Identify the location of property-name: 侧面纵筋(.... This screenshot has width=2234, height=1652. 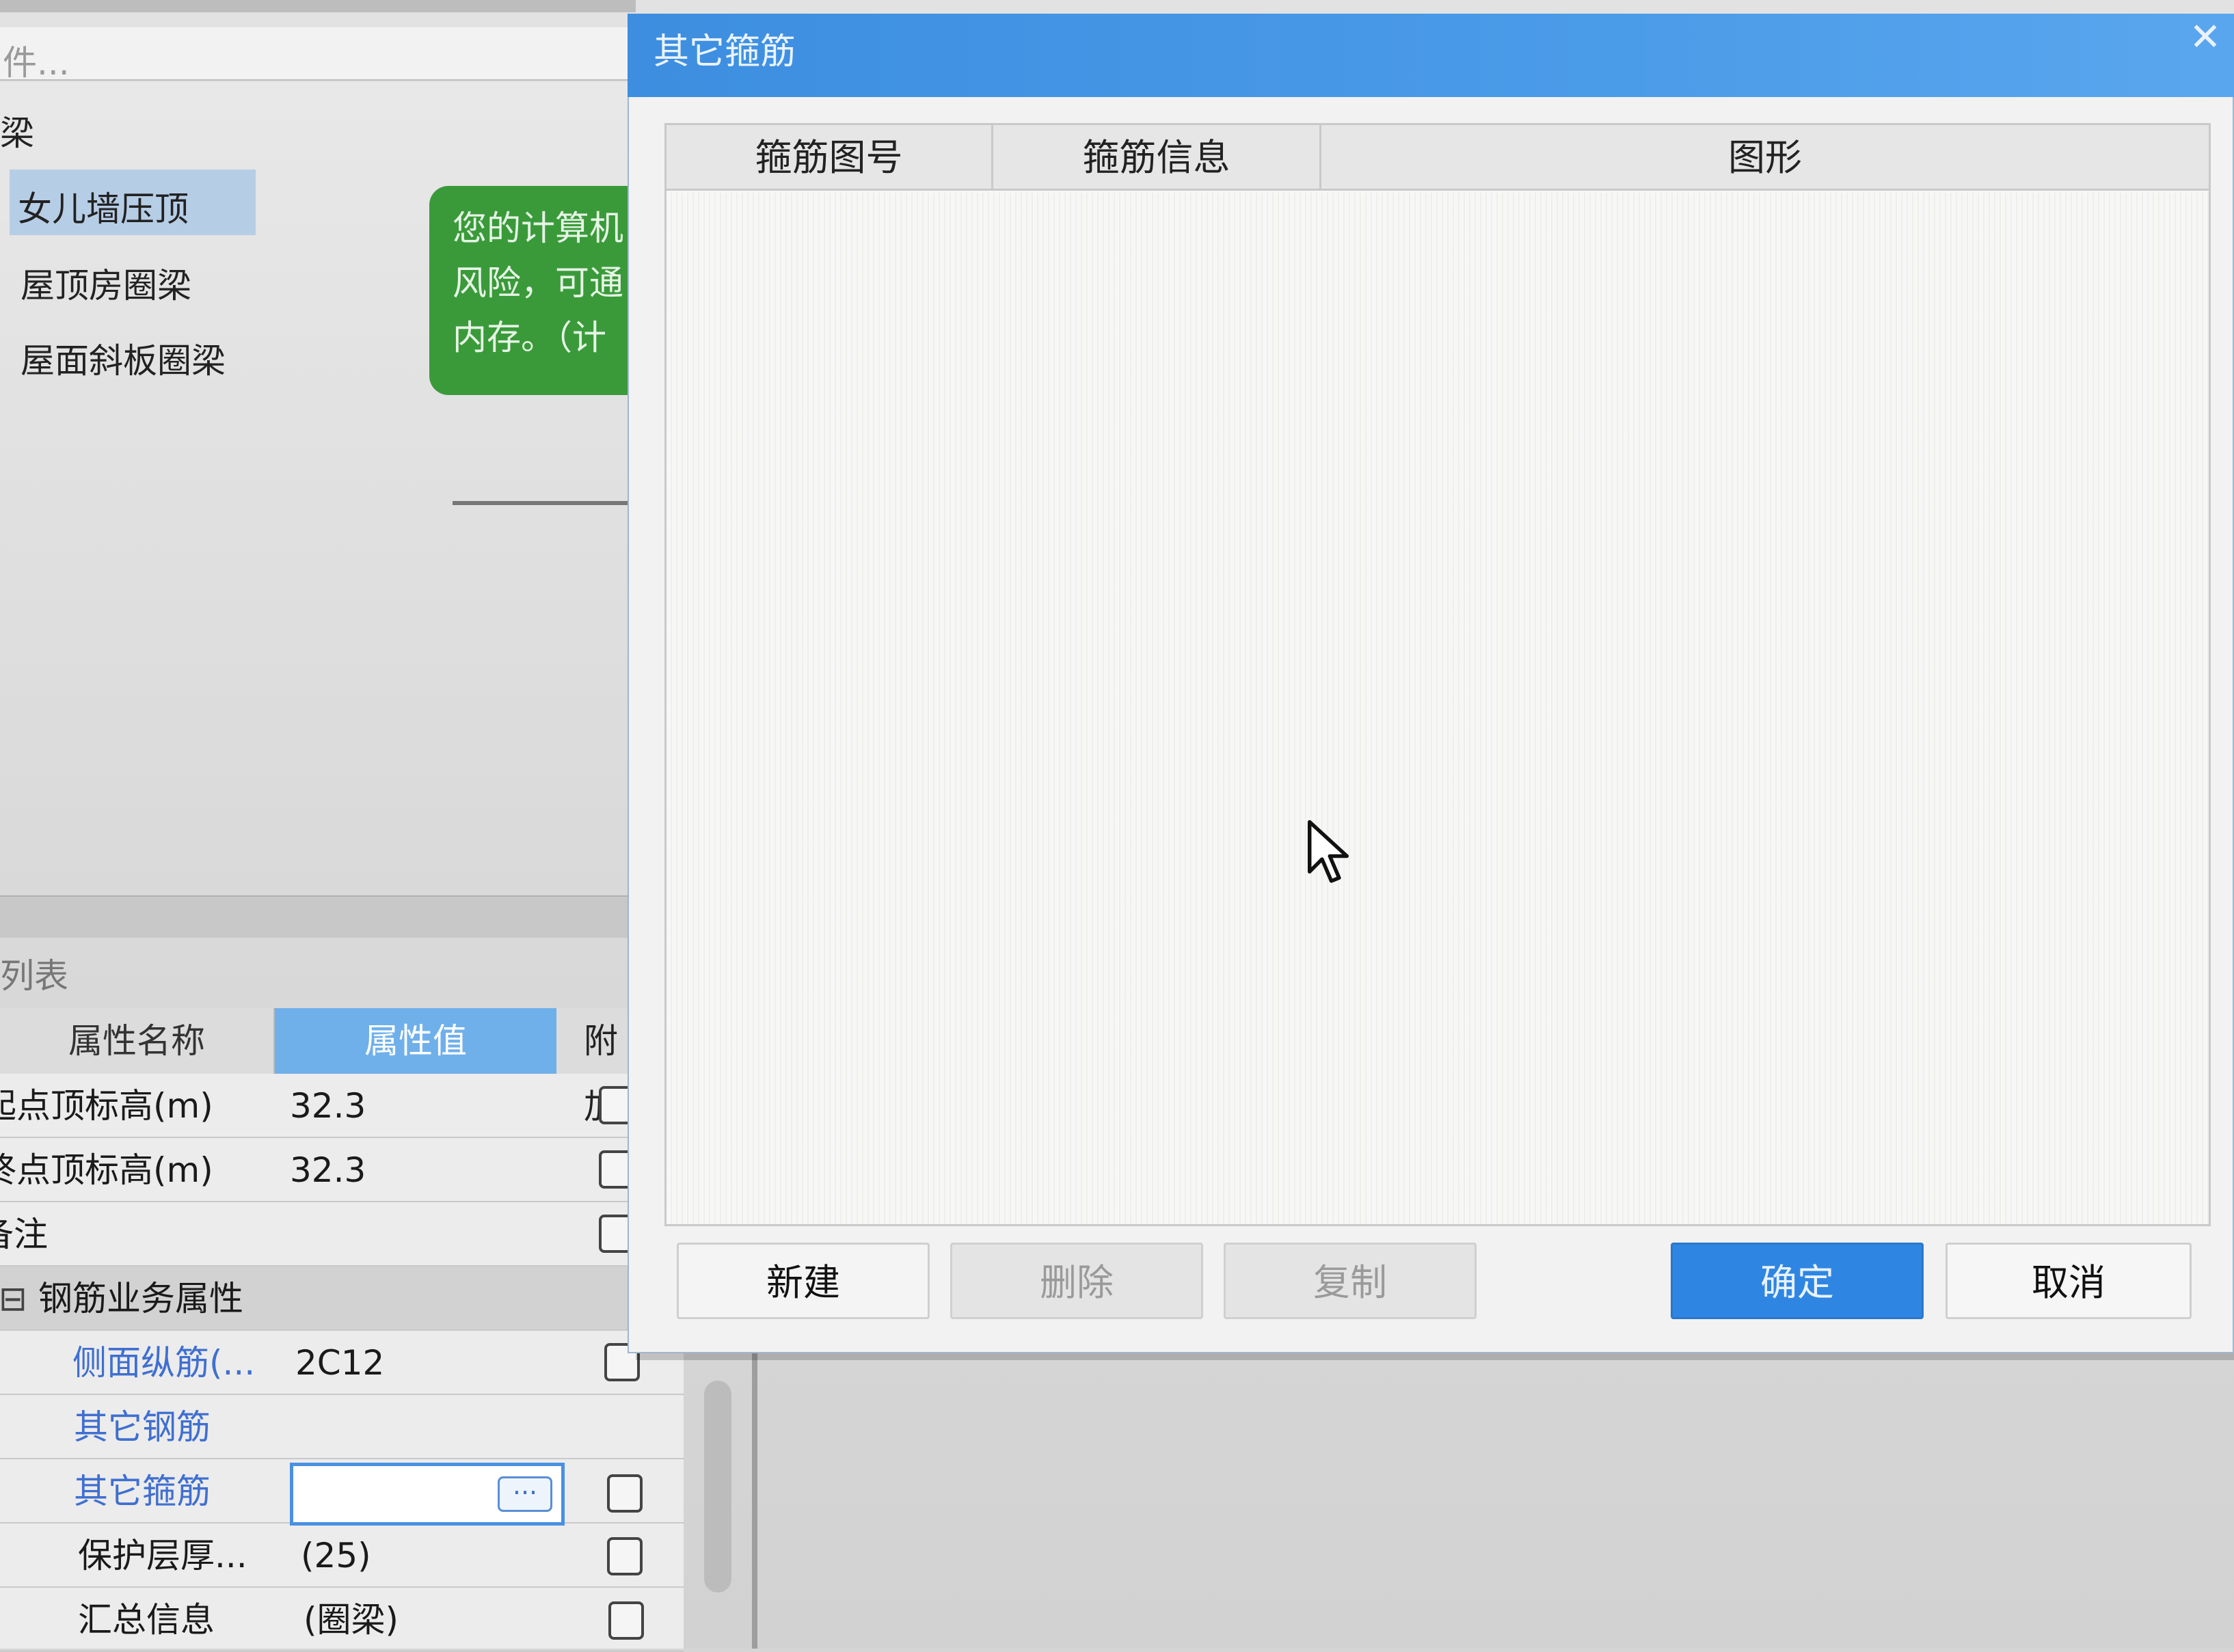
(164, 1363).